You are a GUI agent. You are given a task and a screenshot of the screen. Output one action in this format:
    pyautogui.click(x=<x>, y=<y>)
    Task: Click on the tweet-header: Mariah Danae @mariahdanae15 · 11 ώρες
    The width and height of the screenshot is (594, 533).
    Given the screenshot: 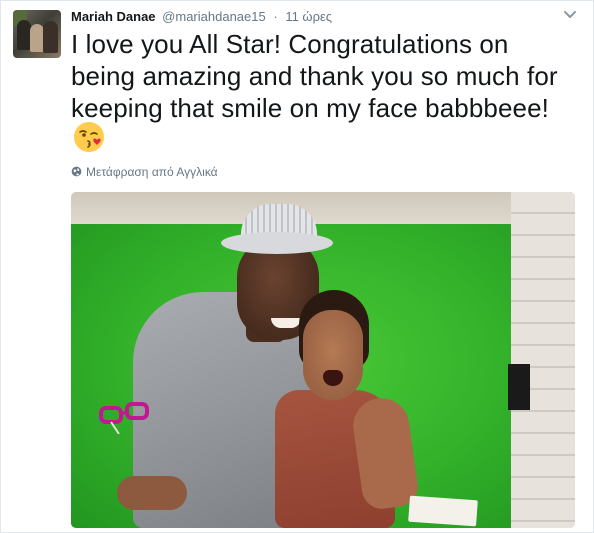 What is the action you would take?
    pyautogui.click(x=201, y=17)
    